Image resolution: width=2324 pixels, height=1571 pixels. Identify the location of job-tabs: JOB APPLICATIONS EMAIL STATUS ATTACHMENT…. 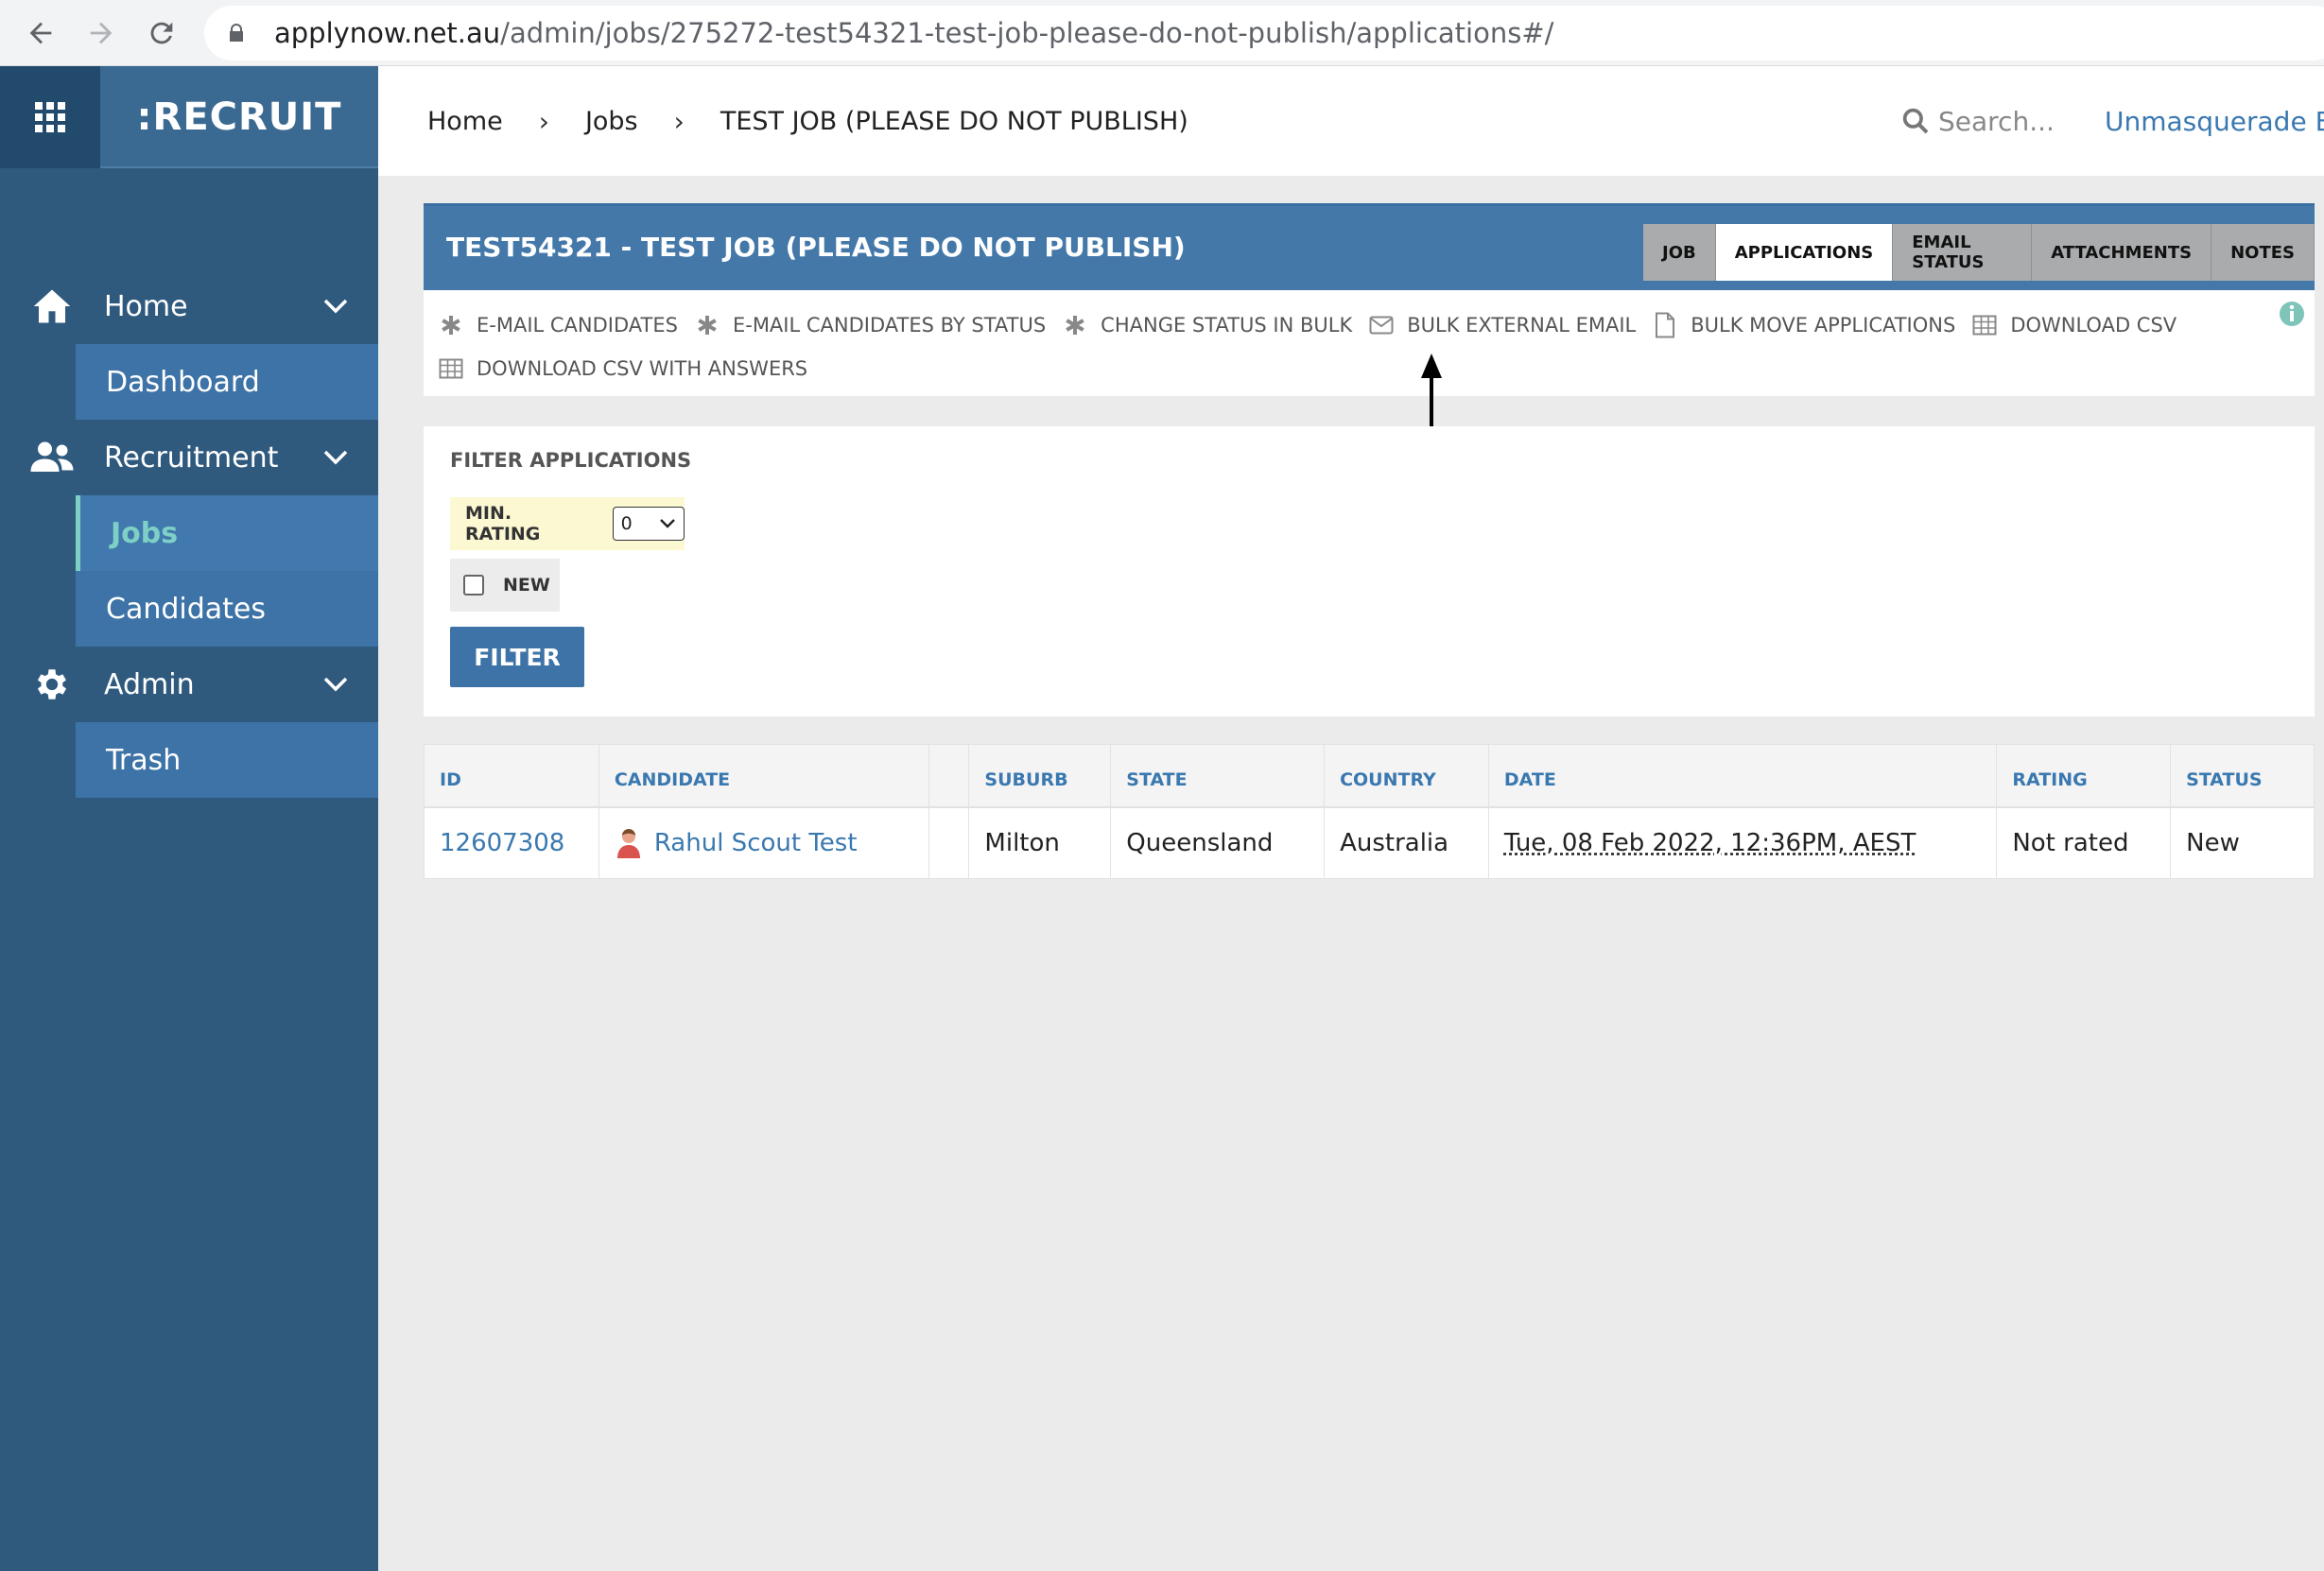
(1979, 252).